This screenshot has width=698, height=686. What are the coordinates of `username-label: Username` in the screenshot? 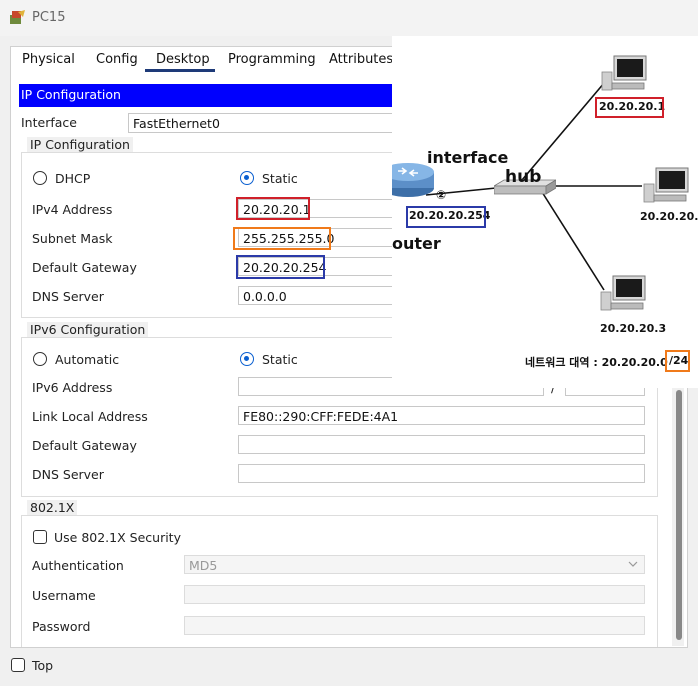 It's located at (64, 595).